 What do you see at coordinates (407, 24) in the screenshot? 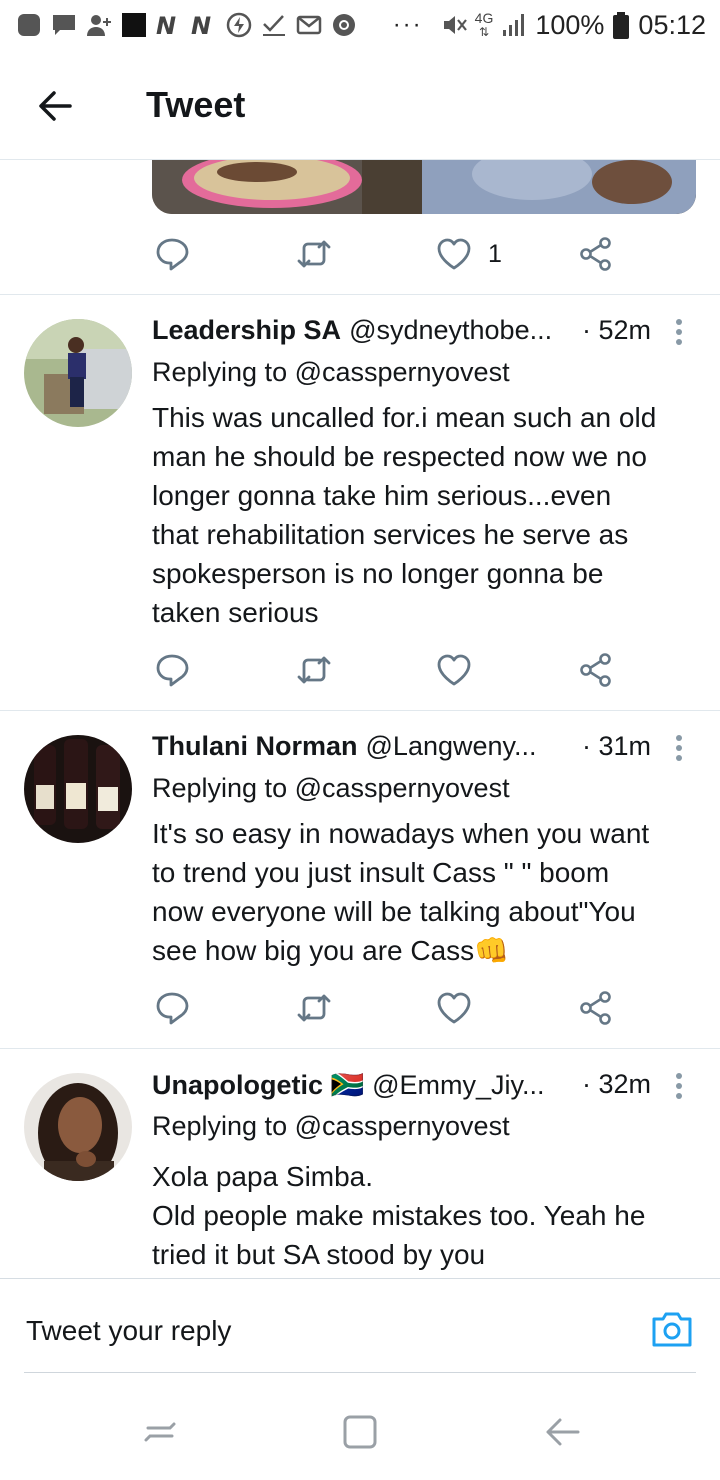
I see `more-notifications-indicator: ···` at bounding box center [407, 24].